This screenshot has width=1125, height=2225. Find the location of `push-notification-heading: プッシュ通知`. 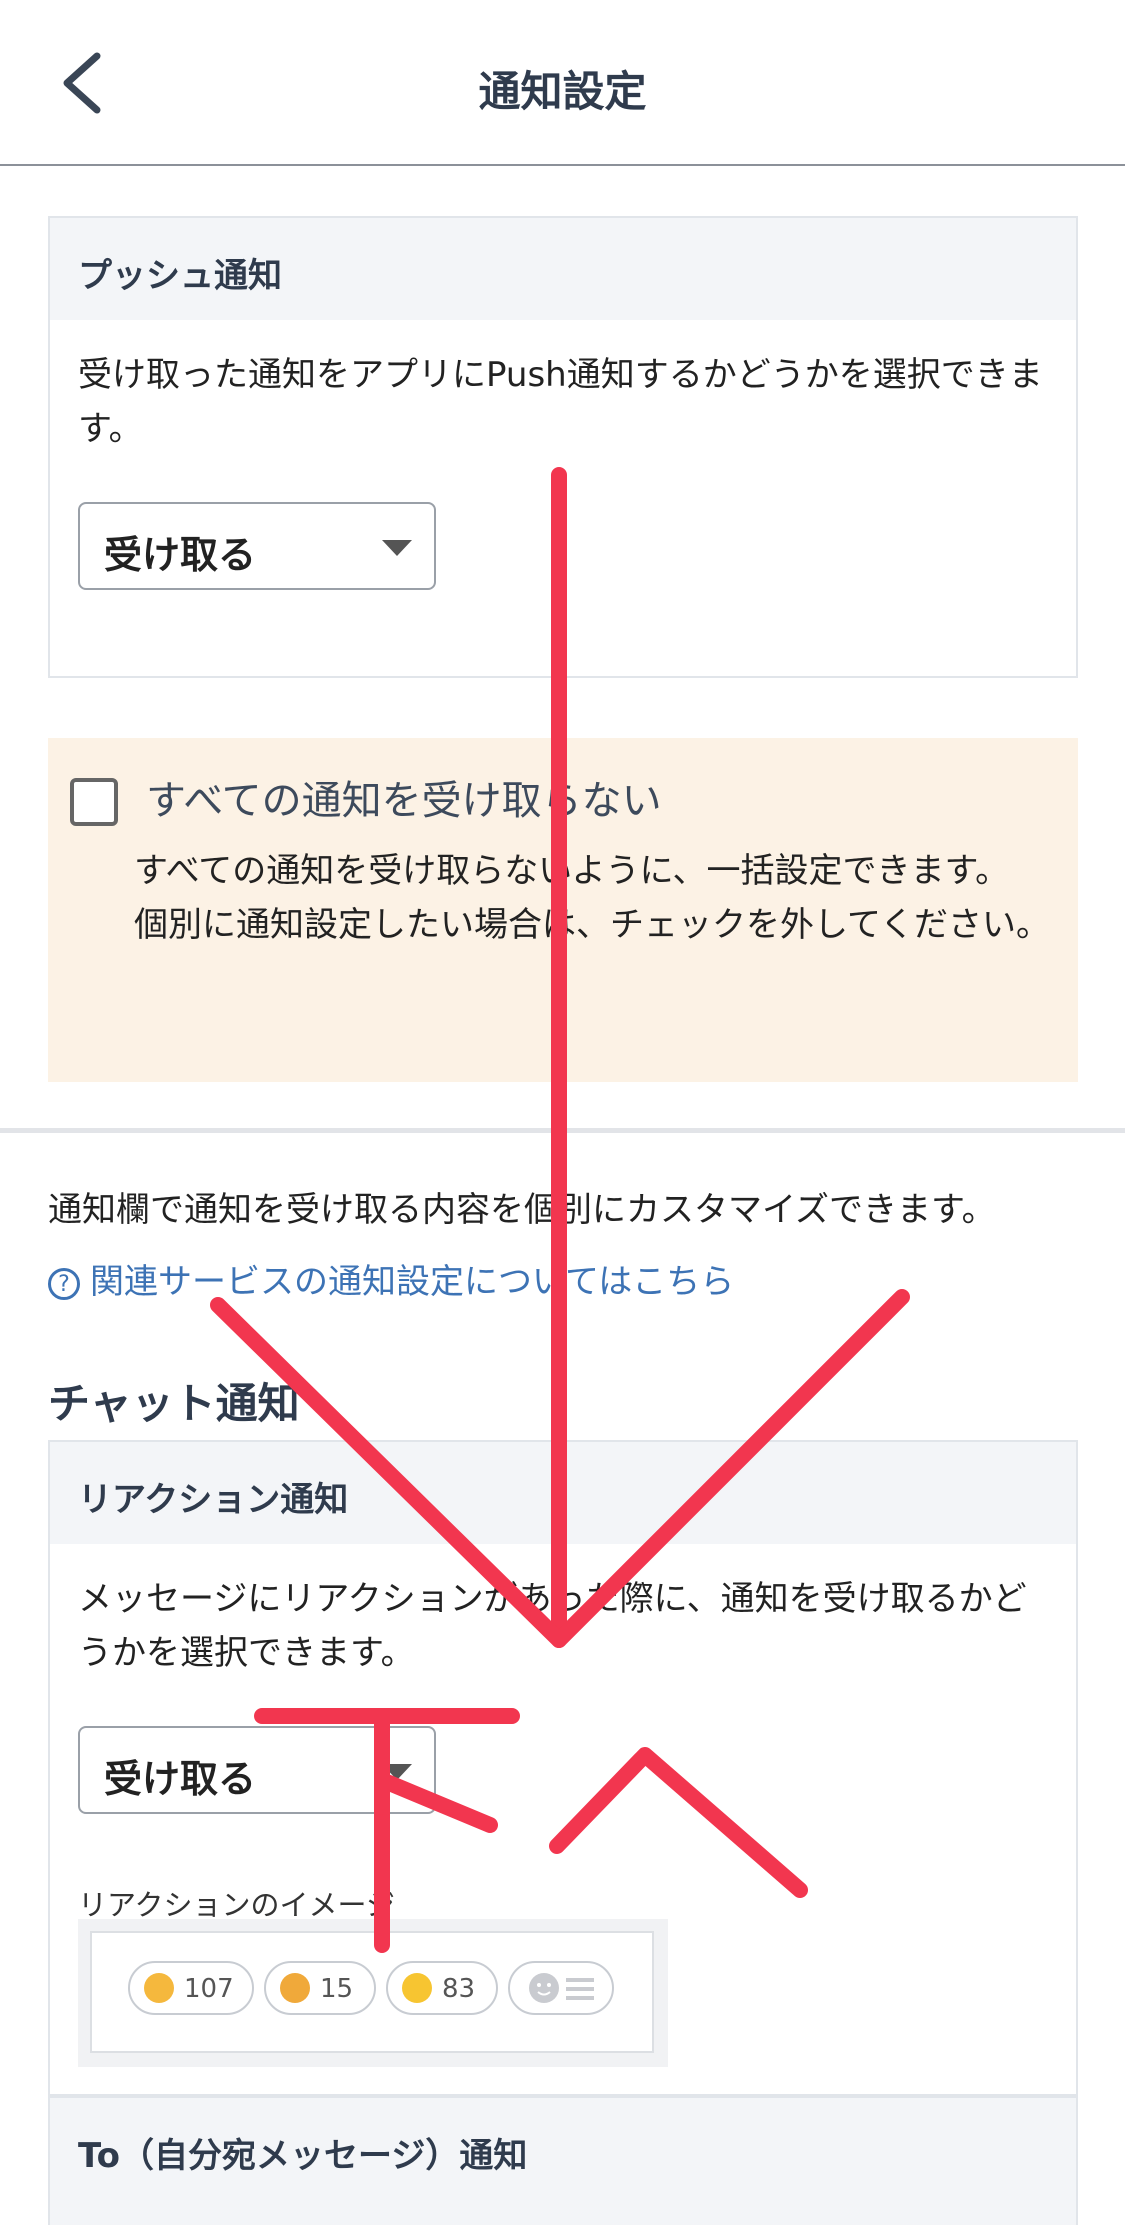

push-notification-heading: プッシュ通知 is located at coordinates (563, 269).